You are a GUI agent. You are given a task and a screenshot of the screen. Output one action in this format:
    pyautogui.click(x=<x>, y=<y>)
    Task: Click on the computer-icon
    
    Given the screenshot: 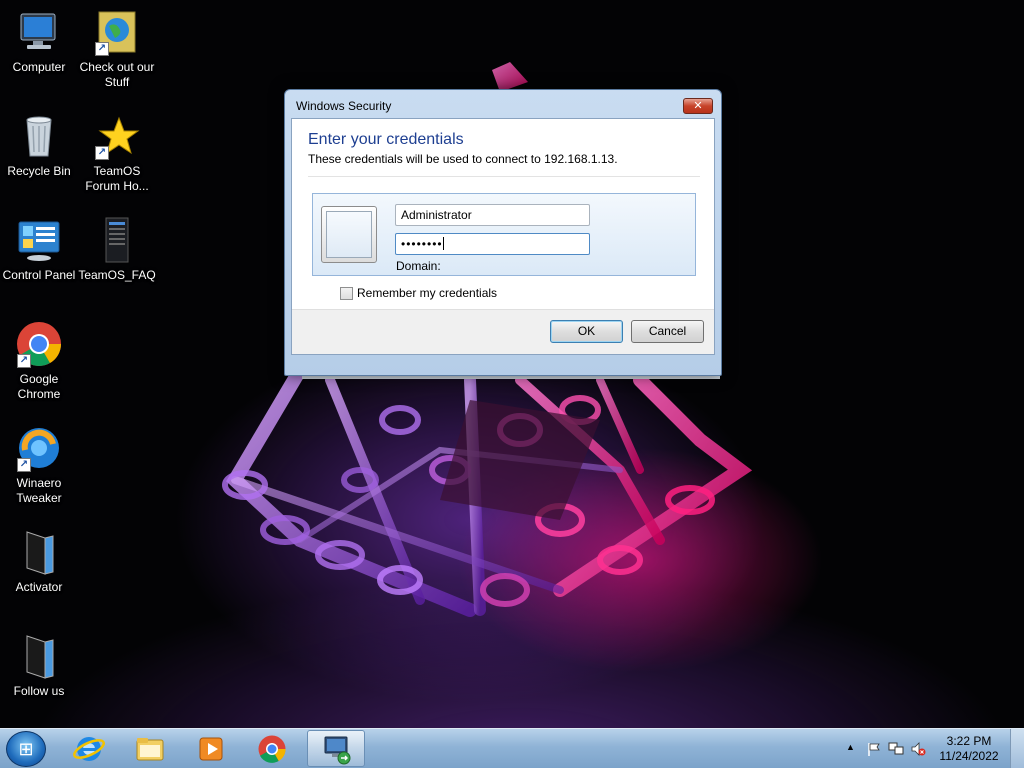 What is the action you would take?
    pyautogui.click(x=39, y=32)
    